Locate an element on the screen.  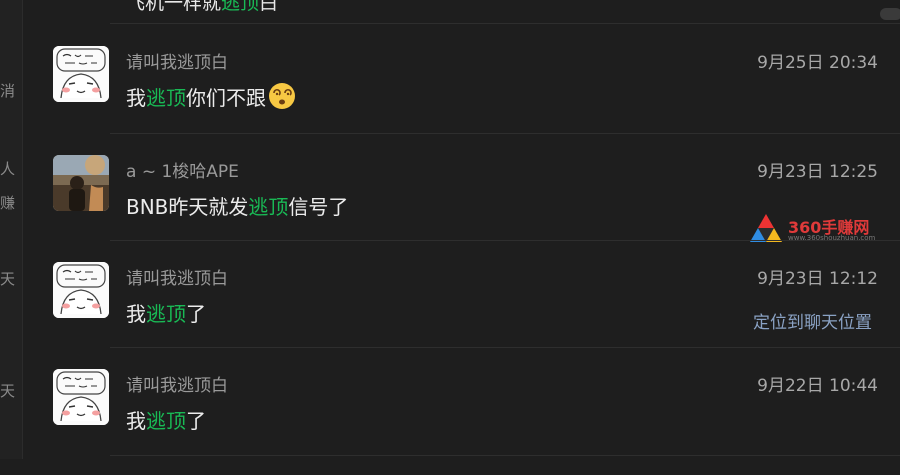
message-timestamp: 9月23日 12:12 is located at coordinates (817, 279).